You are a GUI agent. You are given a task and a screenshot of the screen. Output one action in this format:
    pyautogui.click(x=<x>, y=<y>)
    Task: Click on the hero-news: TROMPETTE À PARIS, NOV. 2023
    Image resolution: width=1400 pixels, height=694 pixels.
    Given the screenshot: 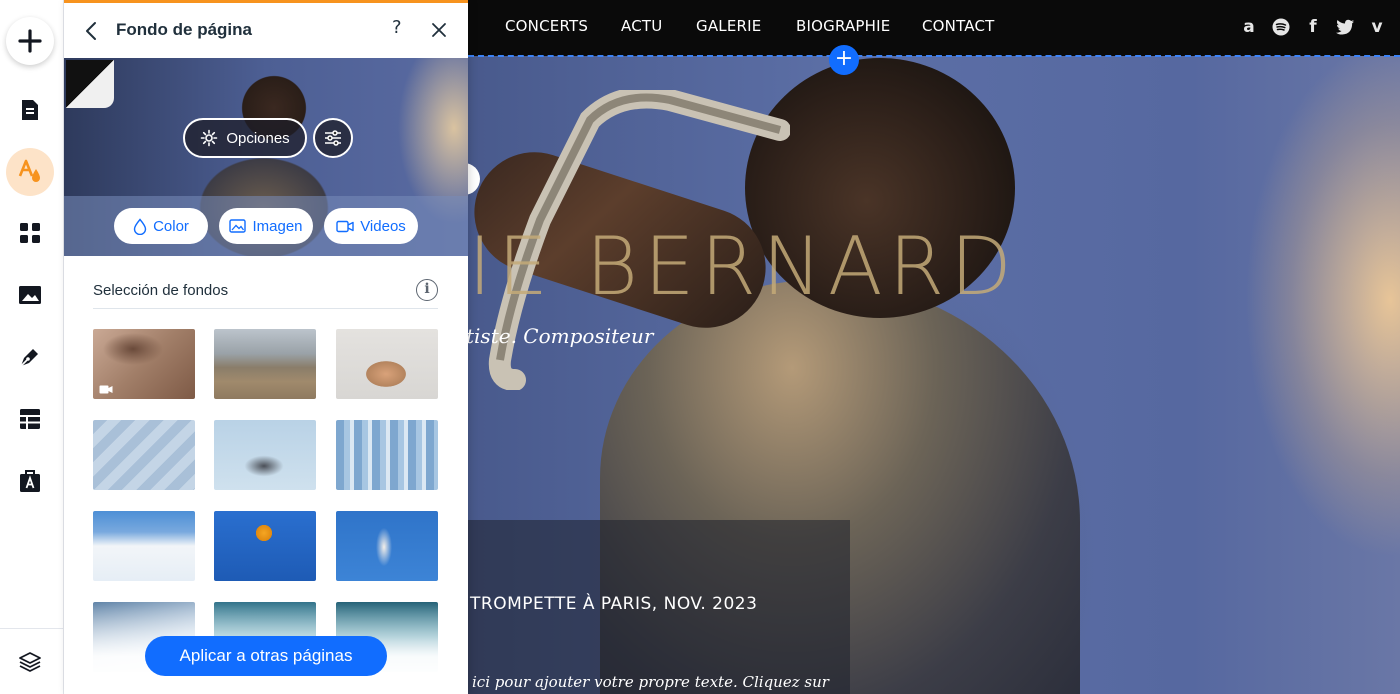 What is the action you would take?
    pyautogui.click(x=613, y=604)
    